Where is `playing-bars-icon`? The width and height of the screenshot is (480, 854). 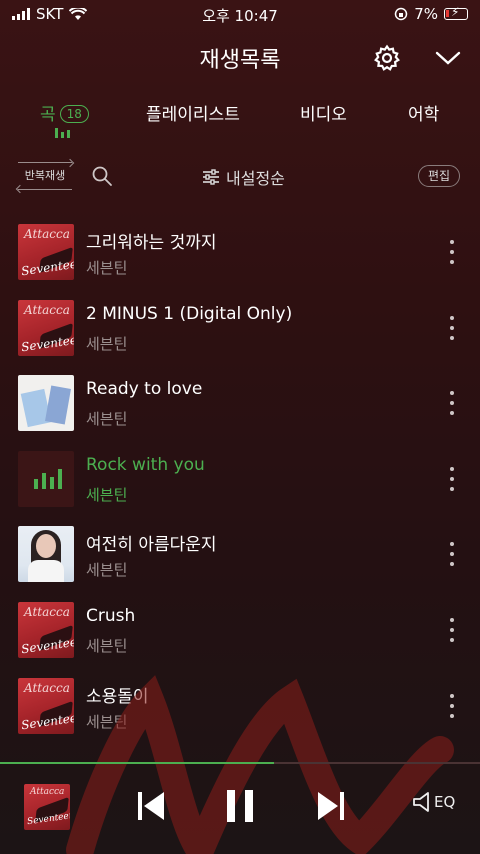
playing-bars-icon is located at coordinates (48, 478).